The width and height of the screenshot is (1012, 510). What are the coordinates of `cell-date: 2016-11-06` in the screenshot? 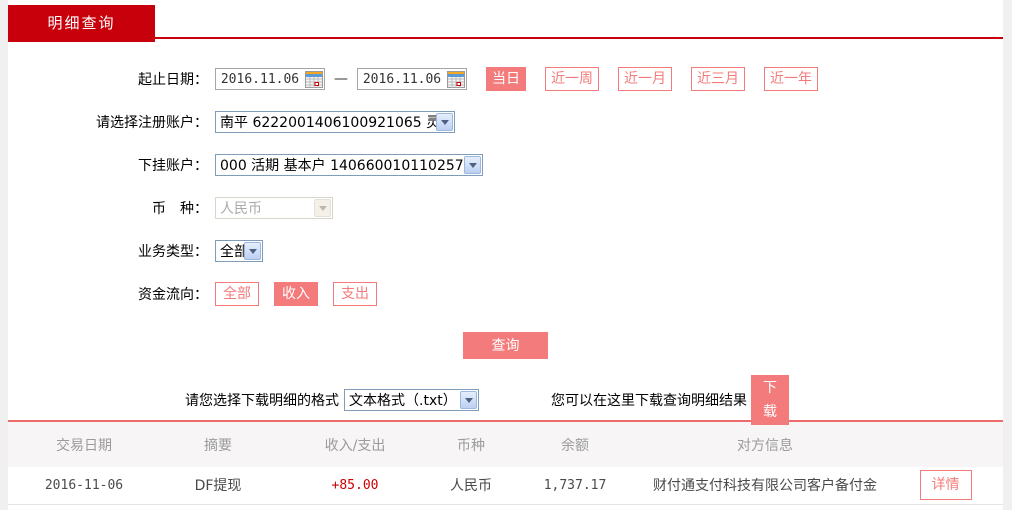 It's located at (84, 486).